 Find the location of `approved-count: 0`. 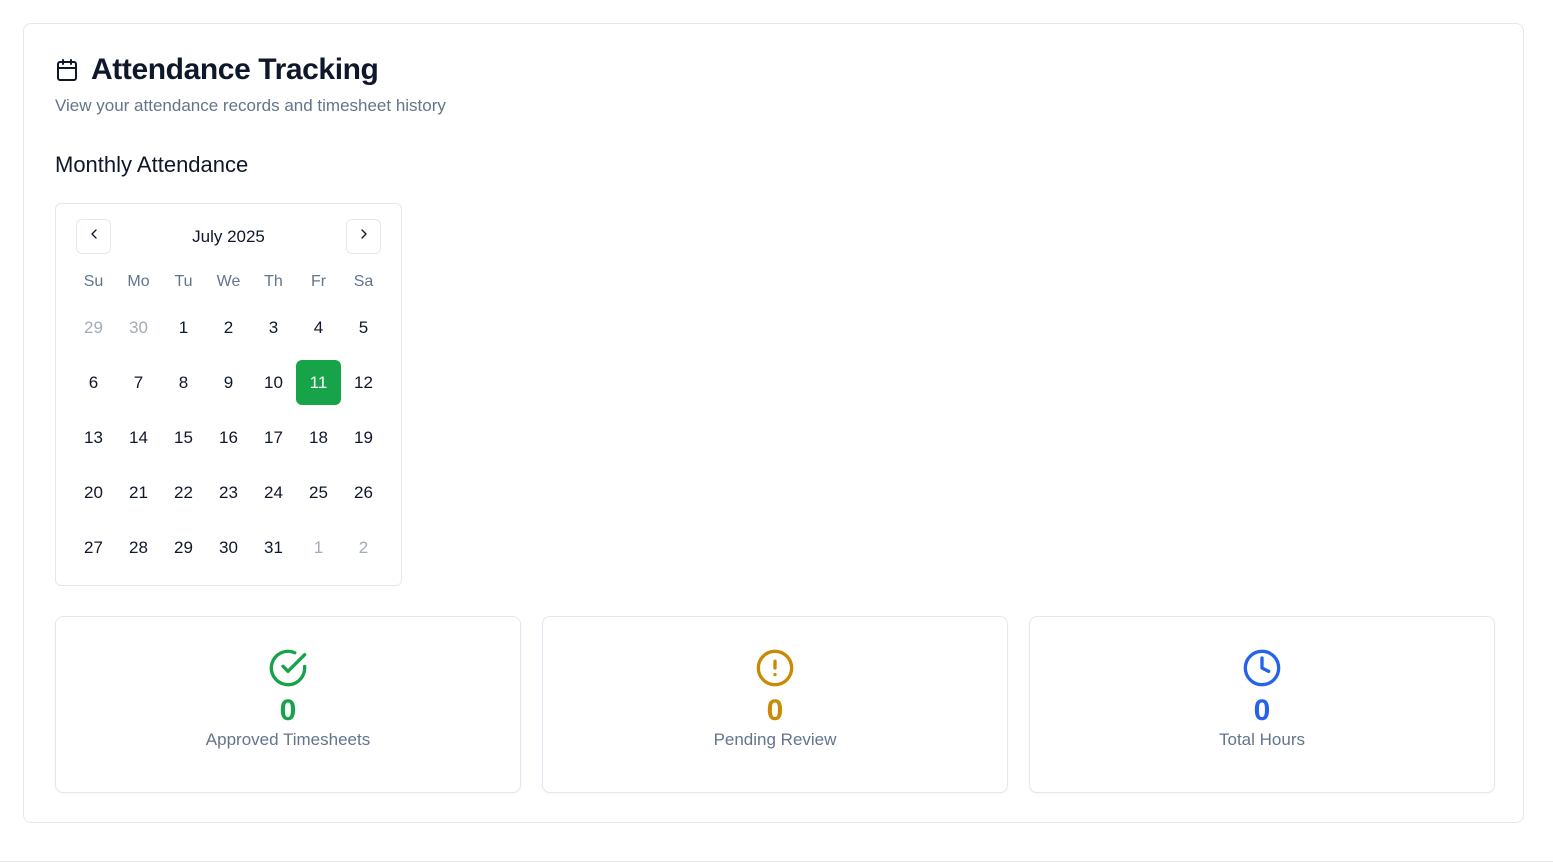

approved-count: 0 is located at coordinates (288, 710).